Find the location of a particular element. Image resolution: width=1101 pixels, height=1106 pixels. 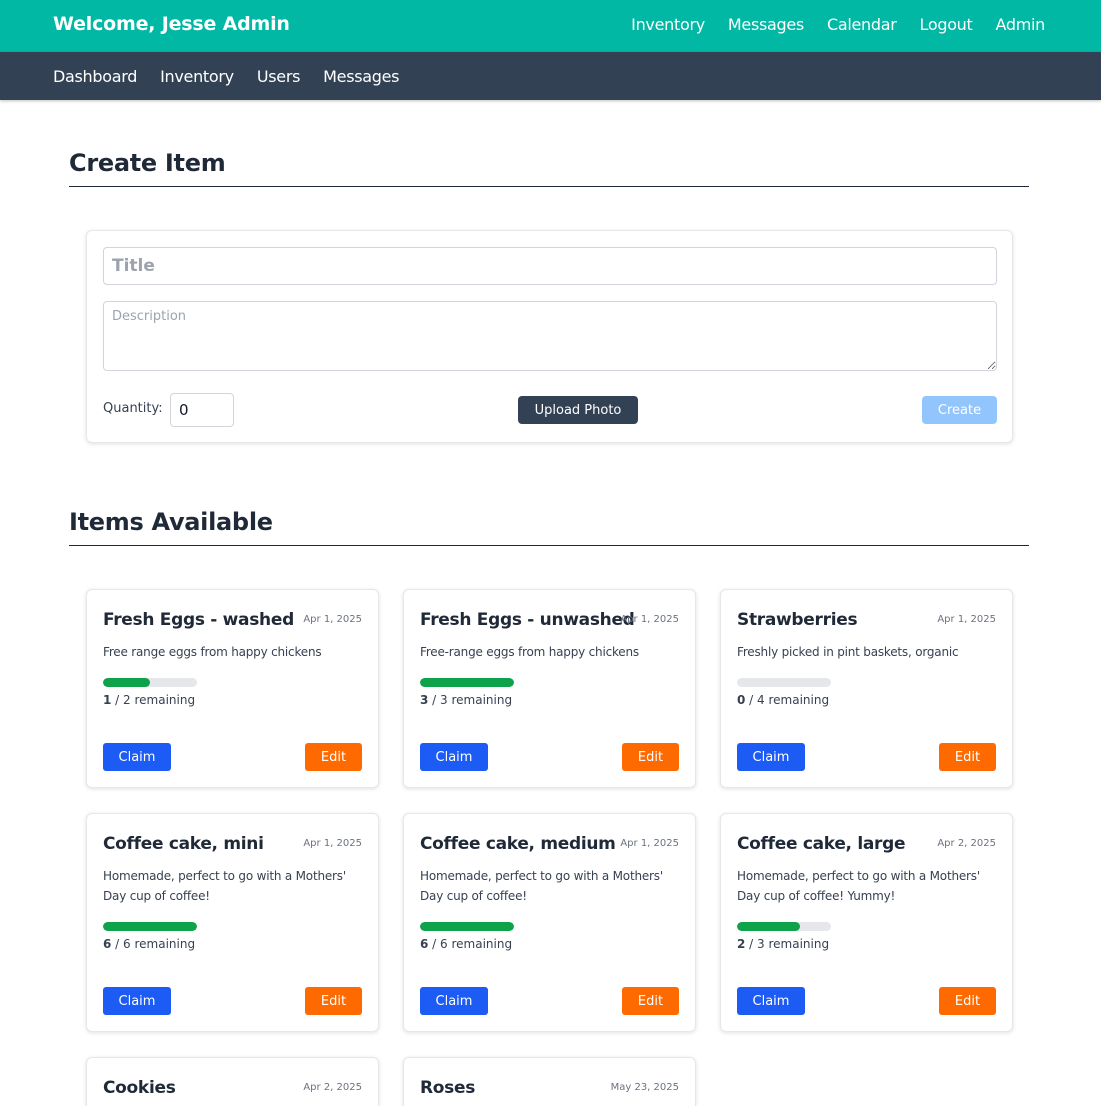

quantity-input is located at coordinates (202, 410).